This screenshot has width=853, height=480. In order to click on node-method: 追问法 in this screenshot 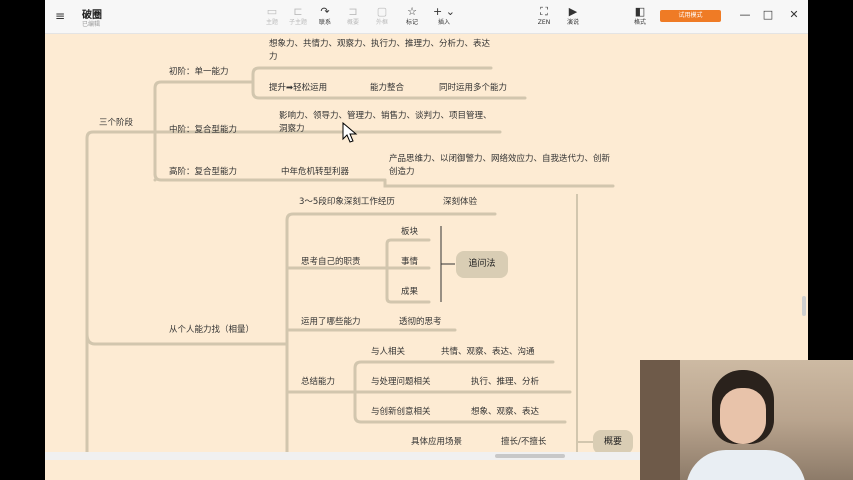, I will do `click(482, 264)`.